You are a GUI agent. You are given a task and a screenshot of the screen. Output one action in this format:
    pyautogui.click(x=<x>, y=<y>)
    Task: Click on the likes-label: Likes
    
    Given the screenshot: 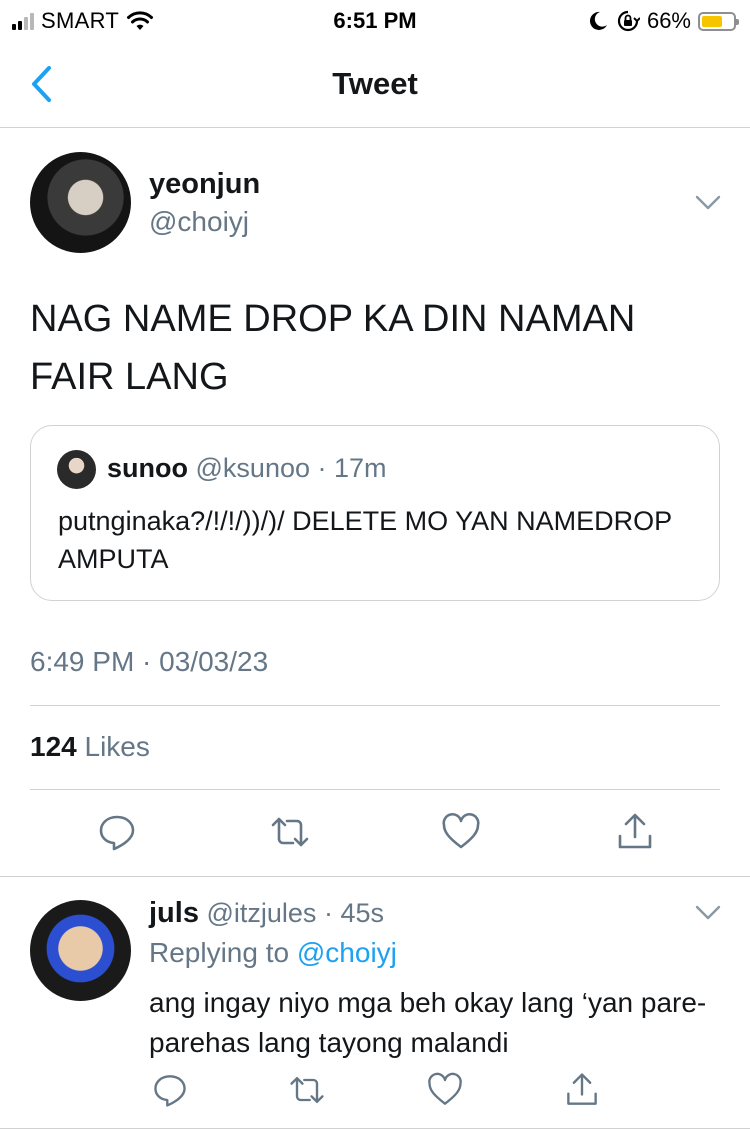 What is the action you would take?
    pyautogui.click(x=117, y=746)
    